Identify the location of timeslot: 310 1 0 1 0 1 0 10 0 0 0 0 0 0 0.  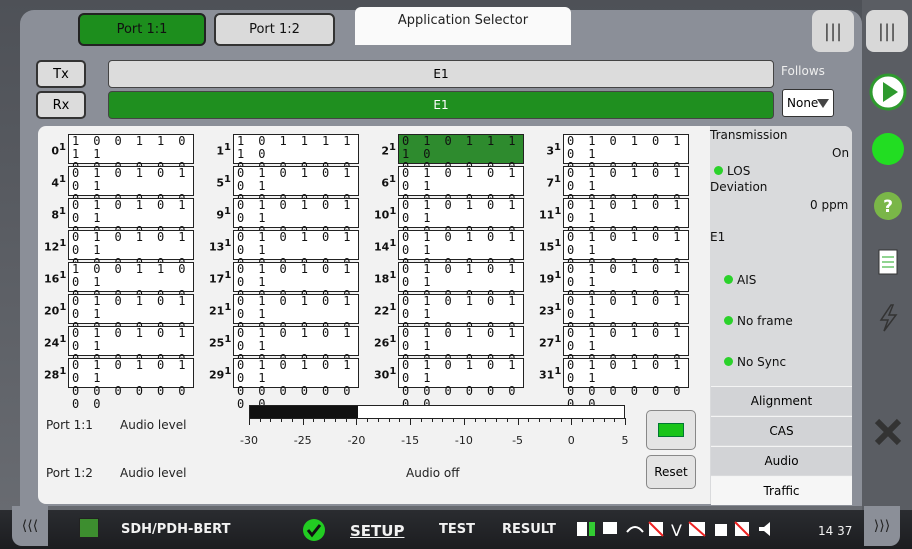
(615, 160).